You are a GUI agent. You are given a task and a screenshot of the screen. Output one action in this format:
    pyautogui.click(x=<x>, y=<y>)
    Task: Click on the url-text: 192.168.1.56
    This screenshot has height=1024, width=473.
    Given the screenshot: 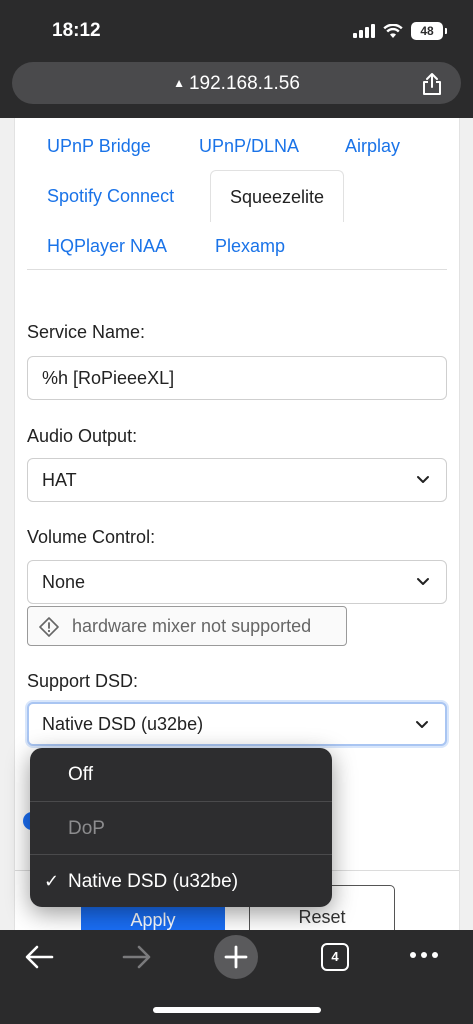 What is the action you would take?
    pyautogui.click(x=244, y=83)
    